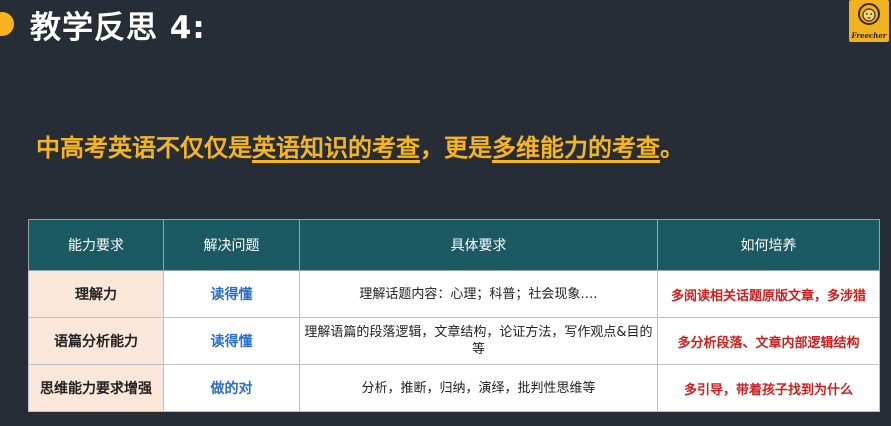 The width and height of the screenshot is (891, 426). Describe the element at coordinates (456, 148) in the screenshot. I see `statement-part2: ，更是` at that location.